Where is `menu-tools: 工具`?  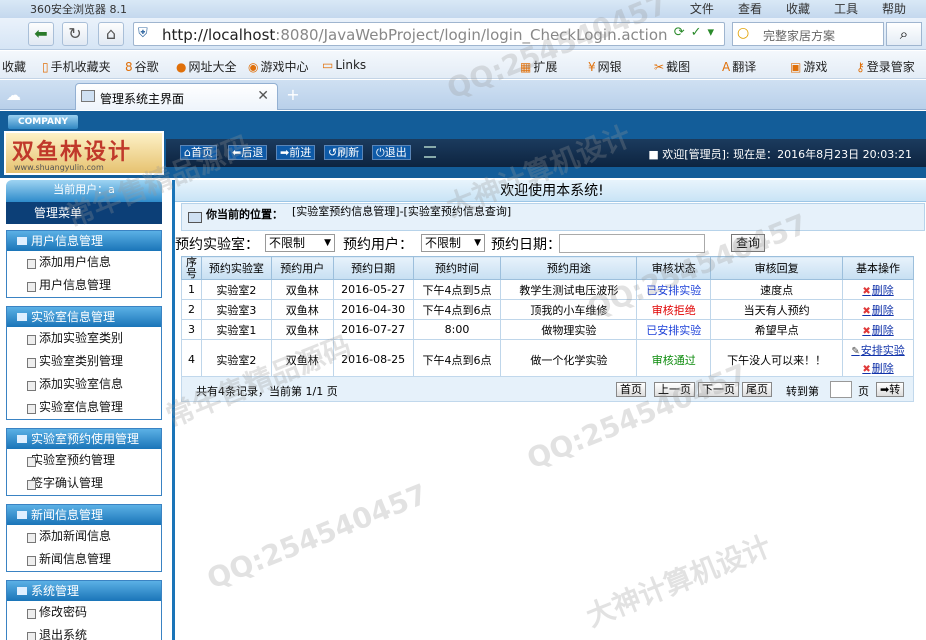 menu-tools: 工具 is located at coordinates (846, 8).